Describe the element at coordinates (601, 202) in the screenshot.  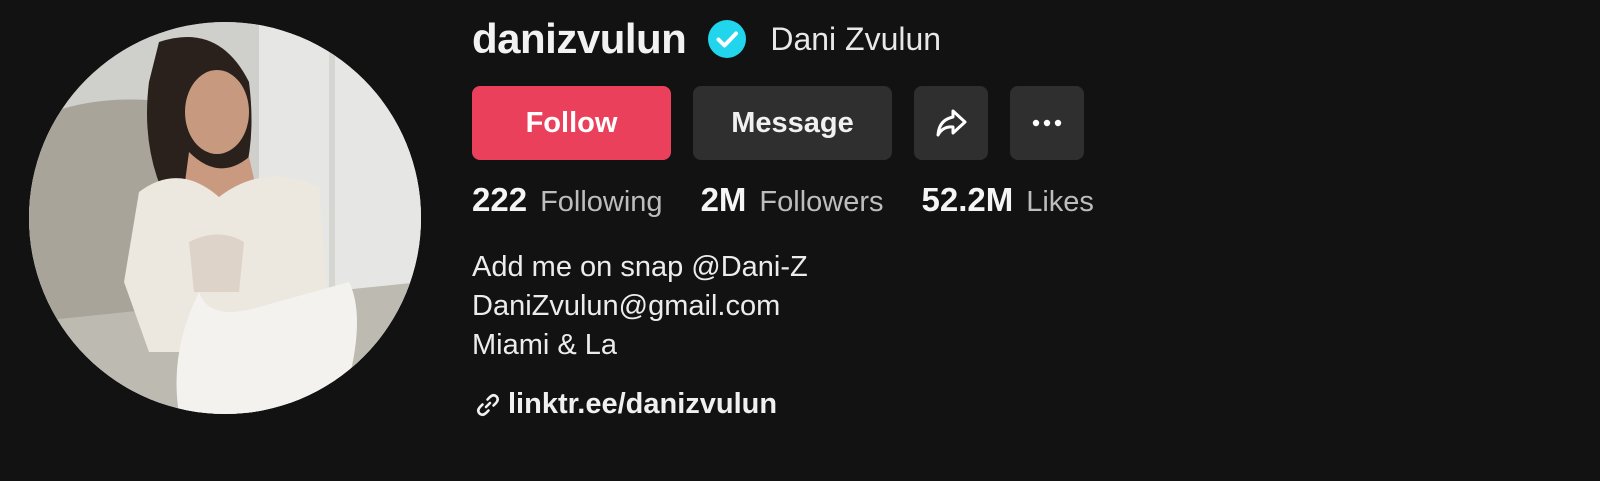
I see `following-label: Following` at that location.